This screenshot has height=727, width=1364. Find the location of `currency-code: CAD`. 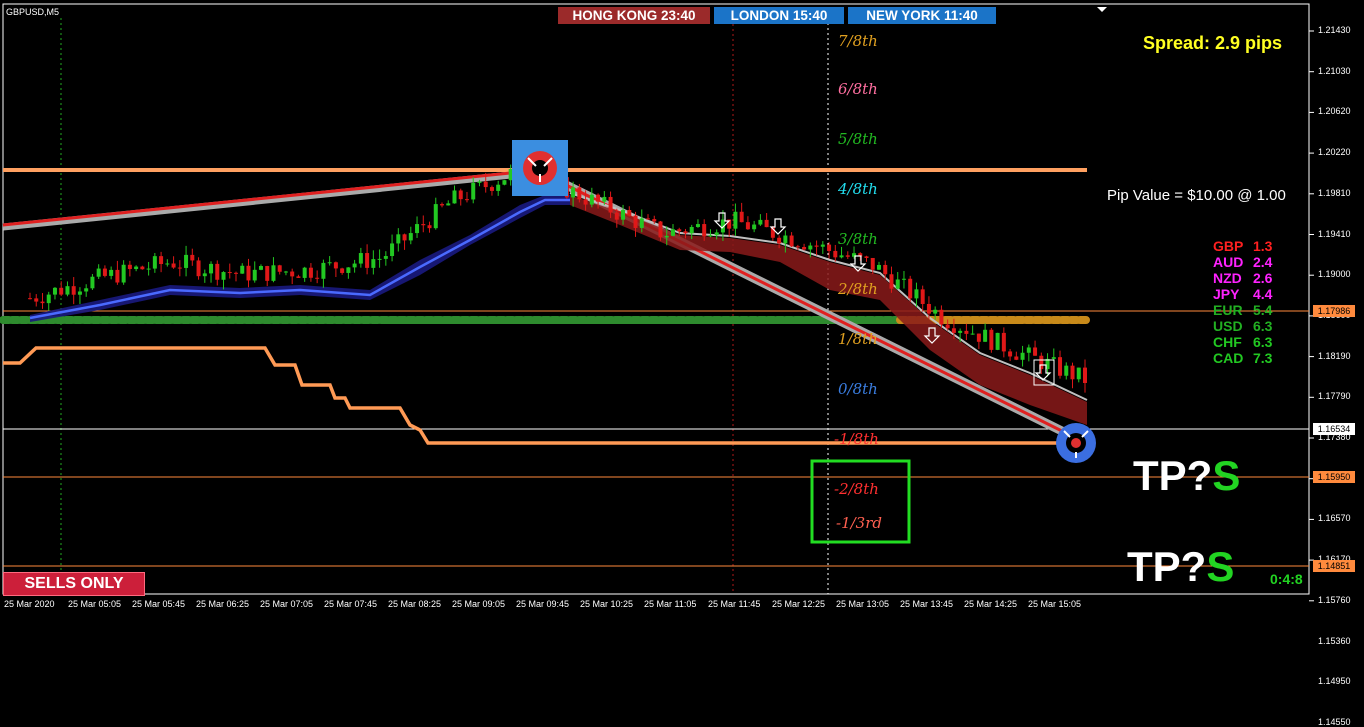

currency-code: CAD is located at coordinates (1228, 358).